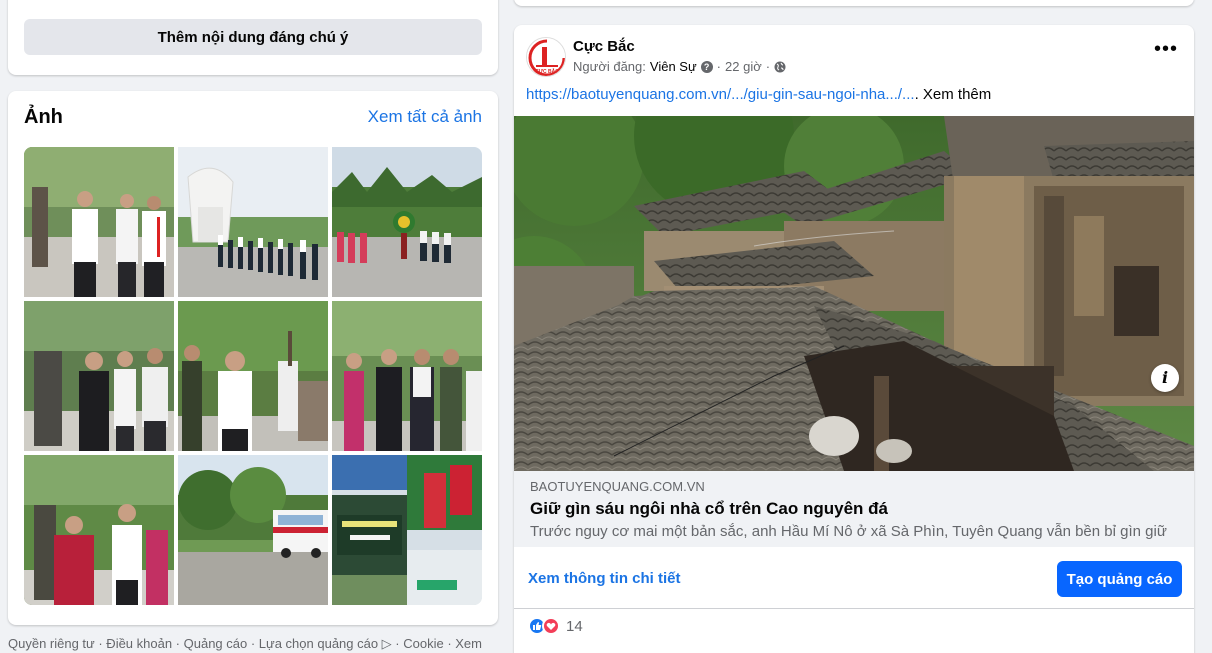 The width and height of the screenshot is (1212, 653). What do you see at coordinates (43, 117) in the screenshot?
I see `photos-title: Ảnh` at bounding box center [43, 117].